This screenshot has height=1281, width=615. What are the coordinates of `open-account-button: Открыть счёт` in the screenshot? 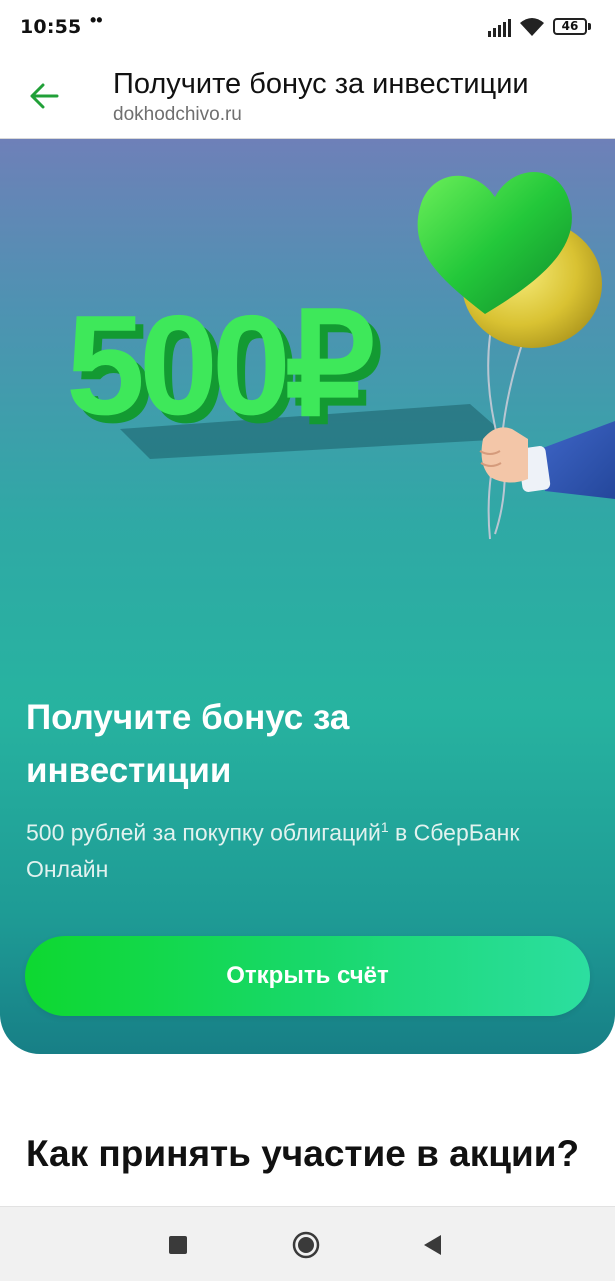 It's located at (307, 976).